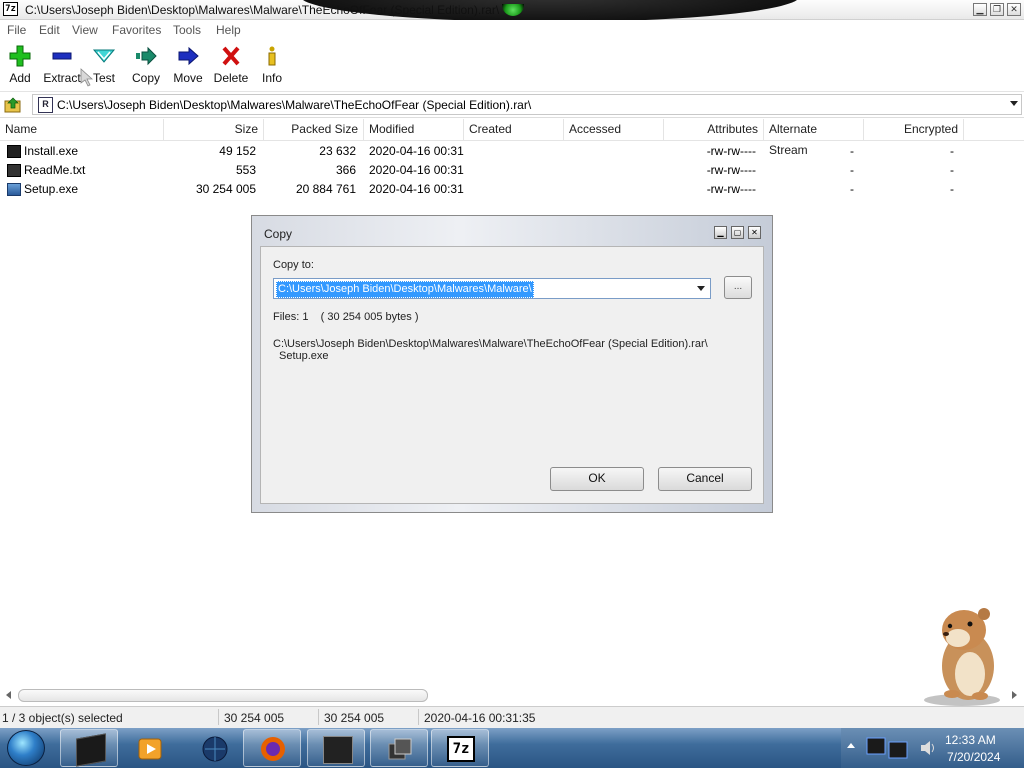 Image resolution: width=1024 pixels, height=768 pixels. Describe the element at coordinates (272, 56) in the screenshot. I see `info-icon` at that location.